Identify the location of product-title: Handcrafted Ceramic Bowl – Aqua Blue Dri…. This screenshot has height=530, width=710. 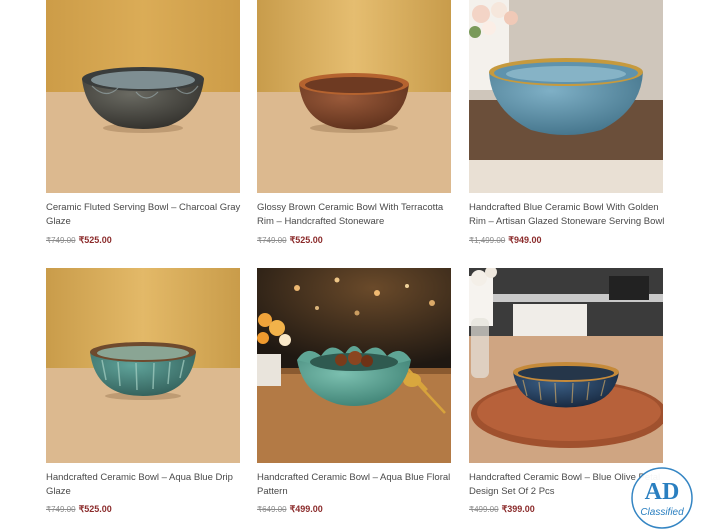
(146, 485).